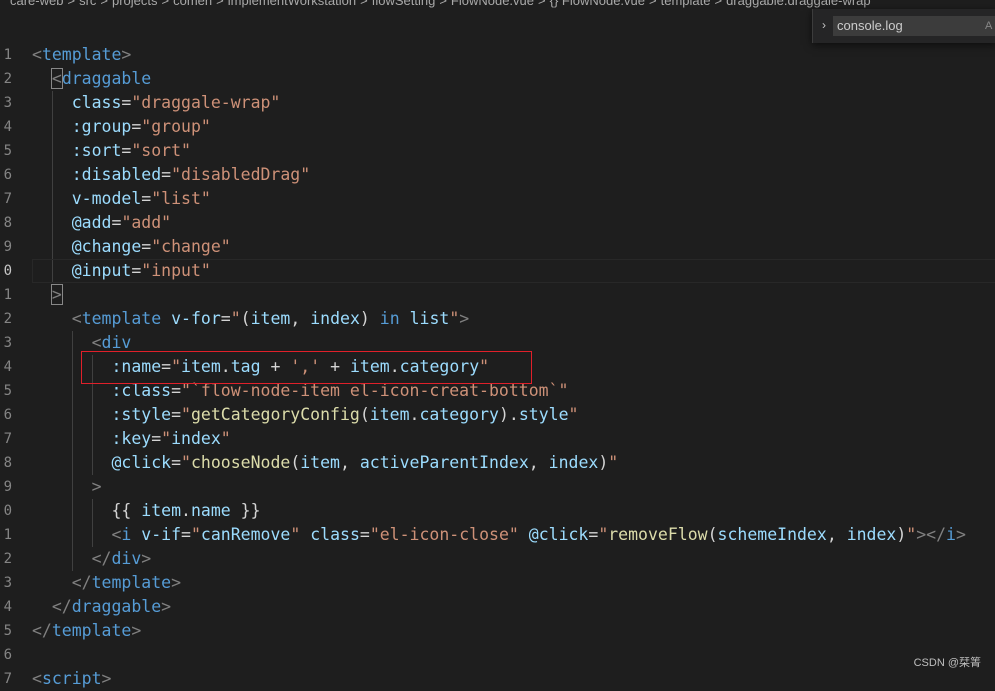  Describe the element at coordinates (176, 102) in the screenshot. I see `code-line-3: class="draggale-wrap"` at that location.